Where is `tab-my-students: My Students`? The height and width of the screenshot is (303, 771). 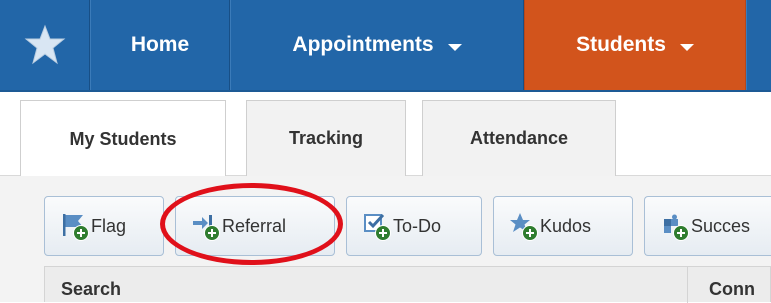 tab-my-students: My Students is located at coordinates (123, 138).